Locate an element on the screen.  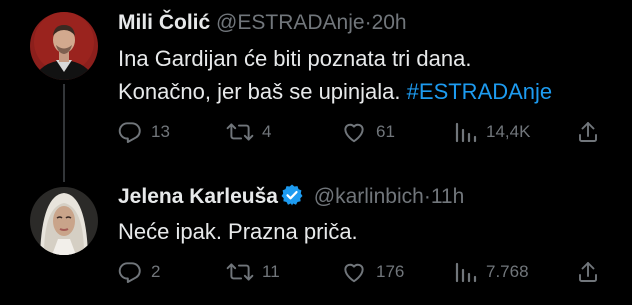
retweet-count: 4 is located at coordinates (267, 131).